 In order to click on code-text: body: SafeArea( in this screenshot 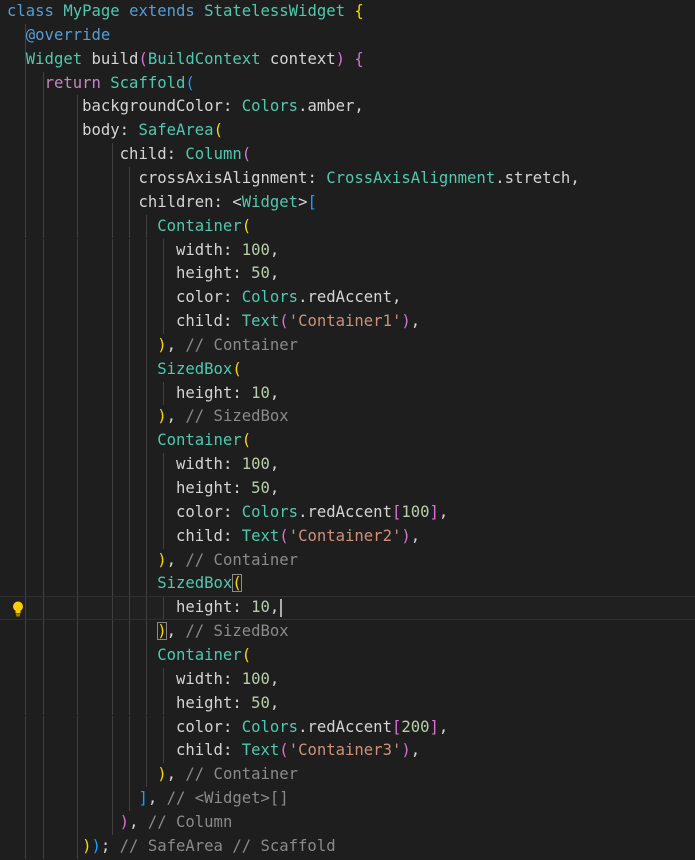, I will do `click(115, 131)`.